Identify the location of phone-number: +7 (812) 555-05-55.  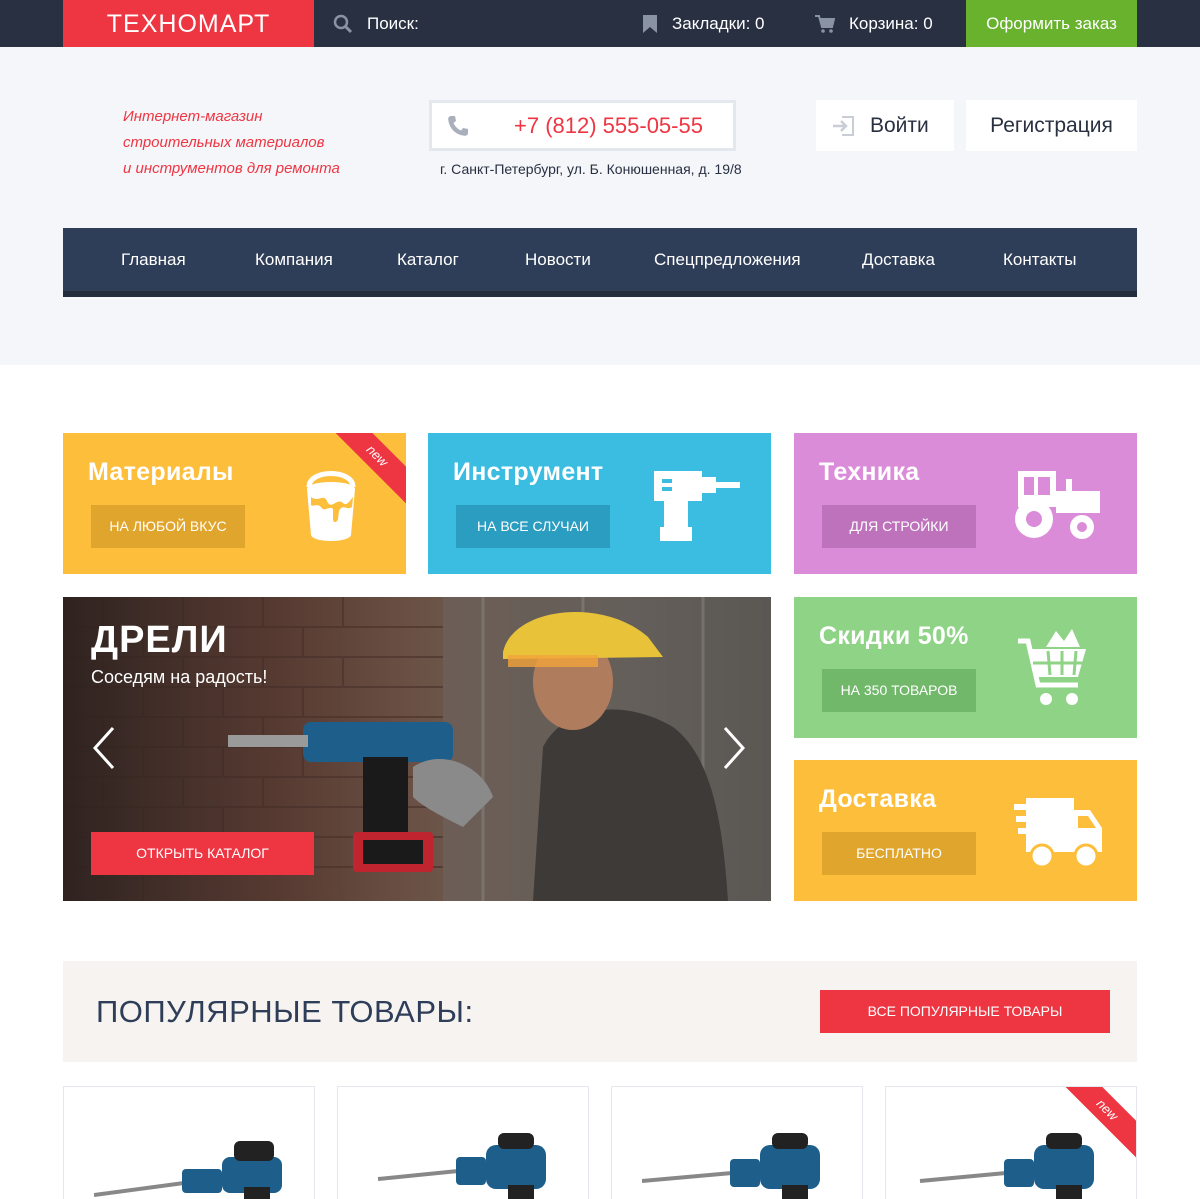
(608, 125).